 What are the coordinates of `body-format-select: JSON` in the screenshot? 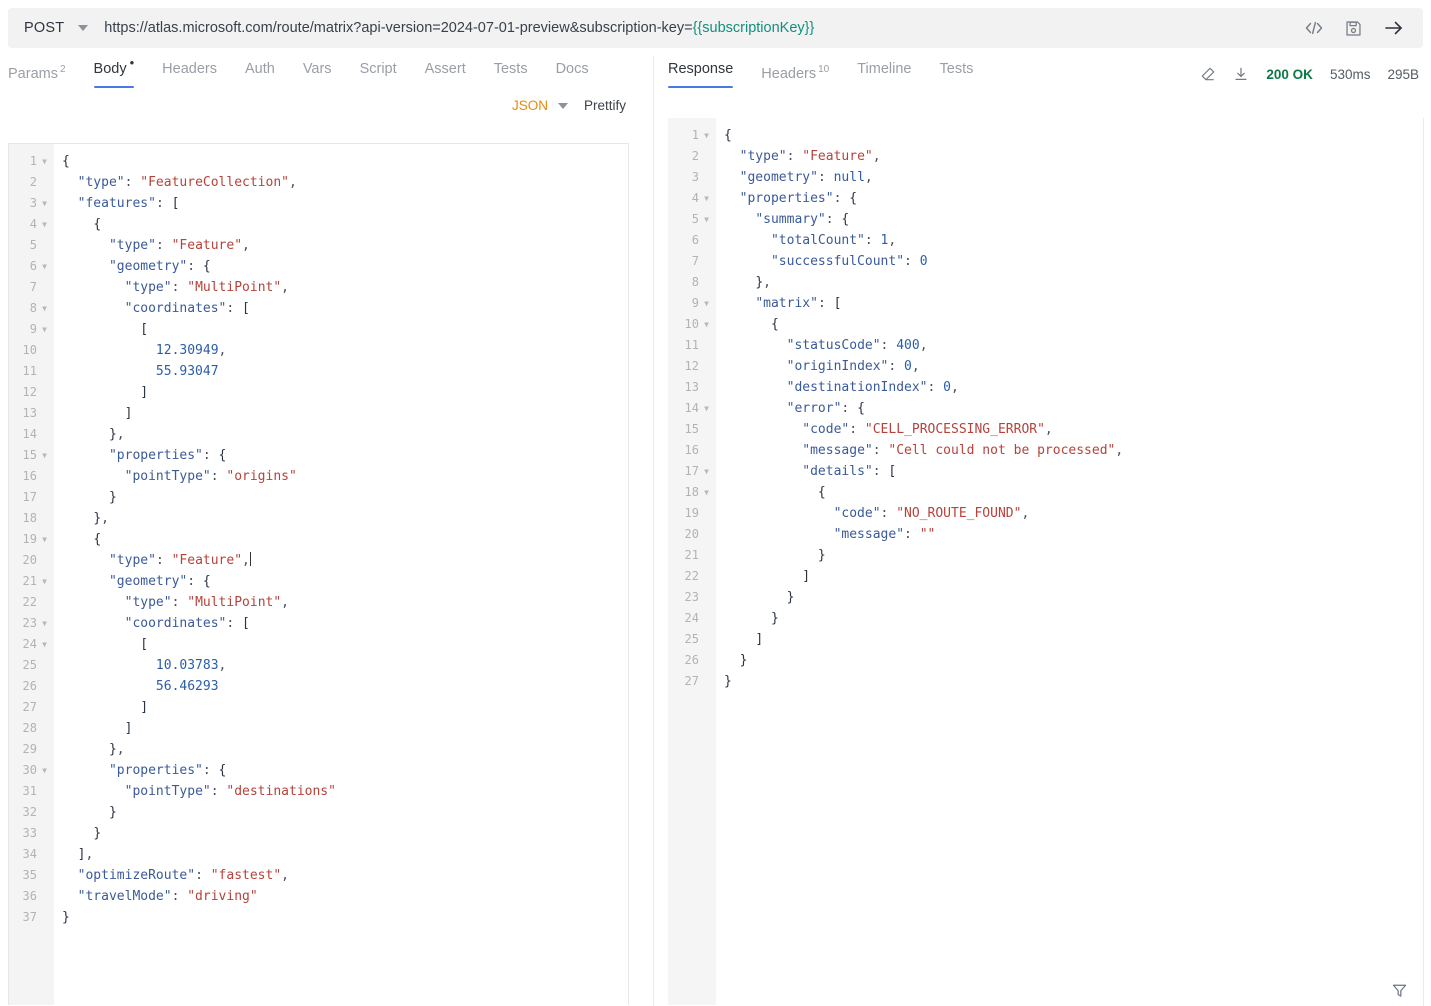 It's located at (540, 105).